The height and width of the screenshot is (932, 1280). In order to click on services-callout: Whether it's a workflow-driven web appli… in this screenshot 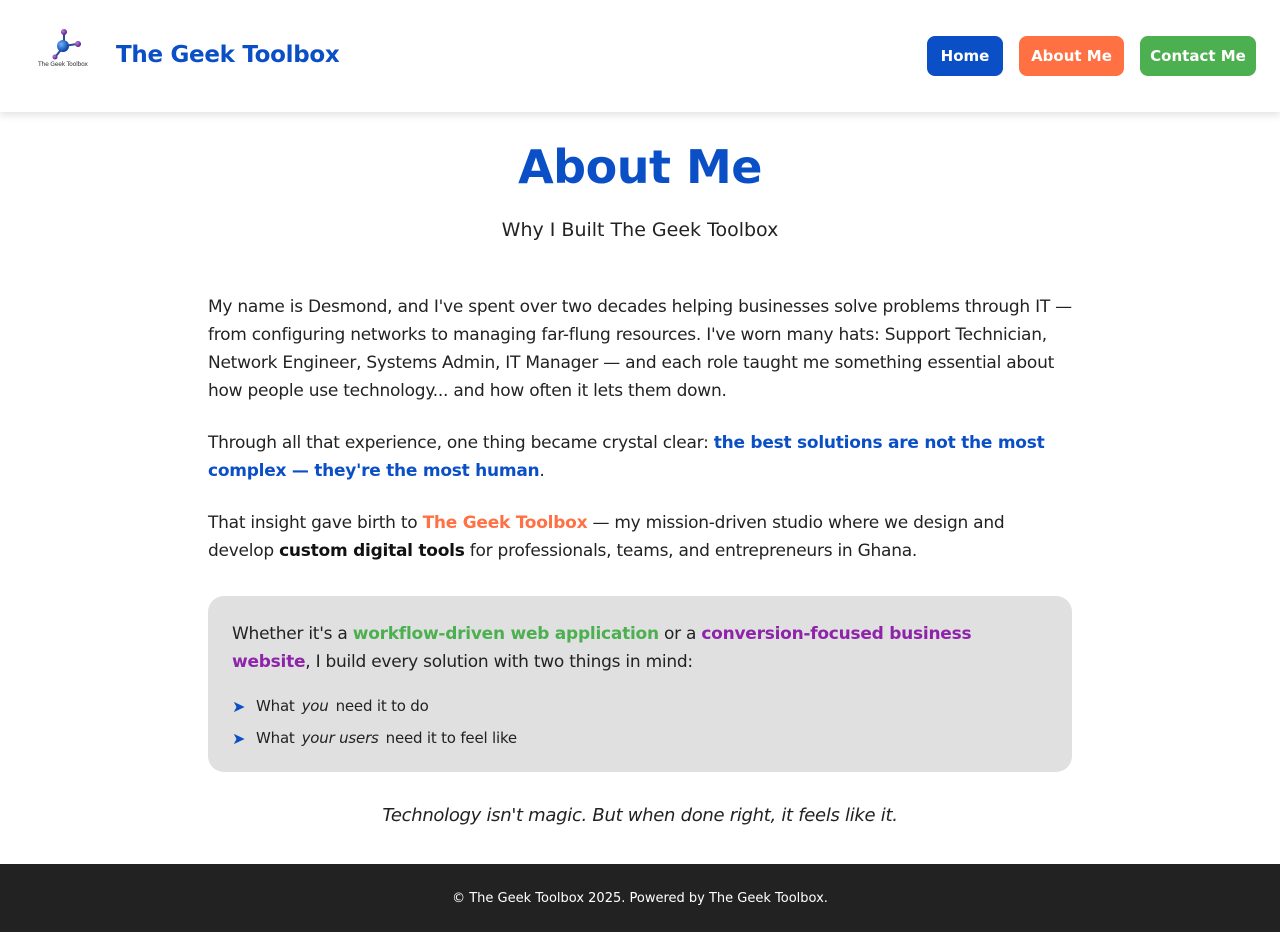, I will do `click(640, 684)`.